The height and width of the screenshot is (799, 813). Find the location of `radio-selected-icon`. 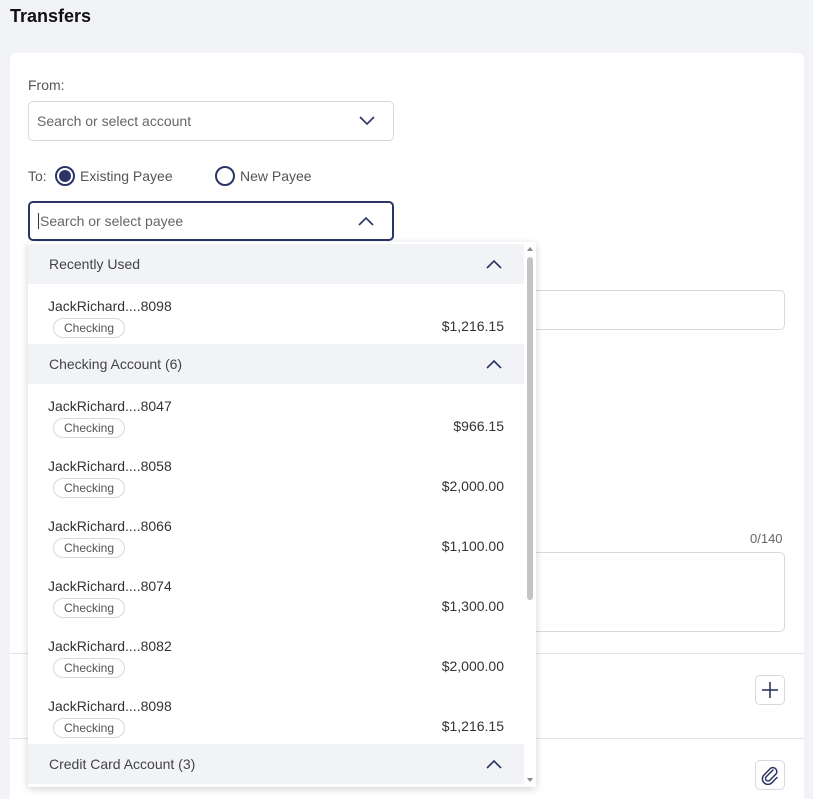

radio-selected-icon is located at coordinates (65, 176).